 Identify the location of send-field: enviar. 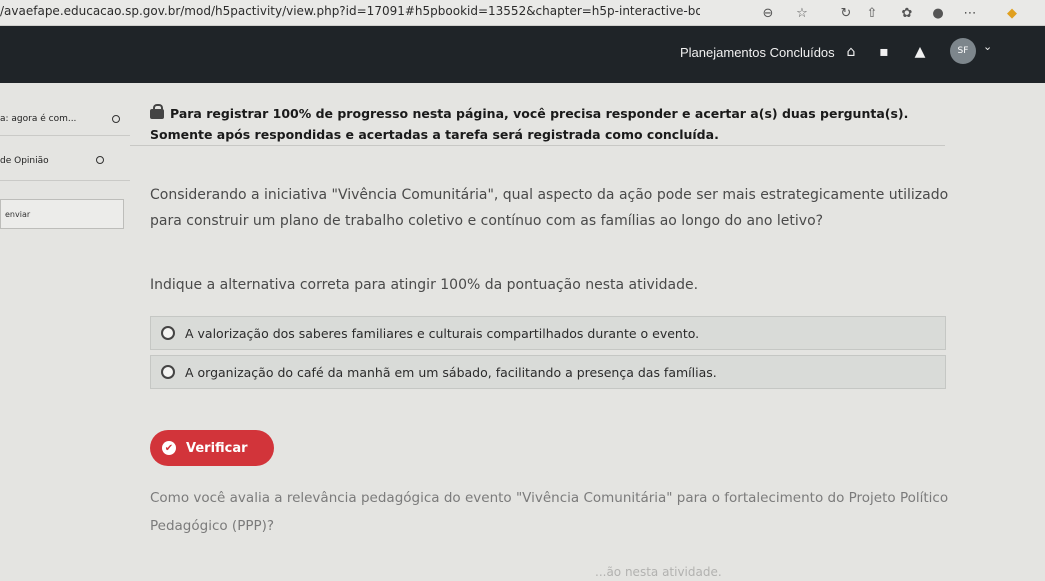
(62, 214).